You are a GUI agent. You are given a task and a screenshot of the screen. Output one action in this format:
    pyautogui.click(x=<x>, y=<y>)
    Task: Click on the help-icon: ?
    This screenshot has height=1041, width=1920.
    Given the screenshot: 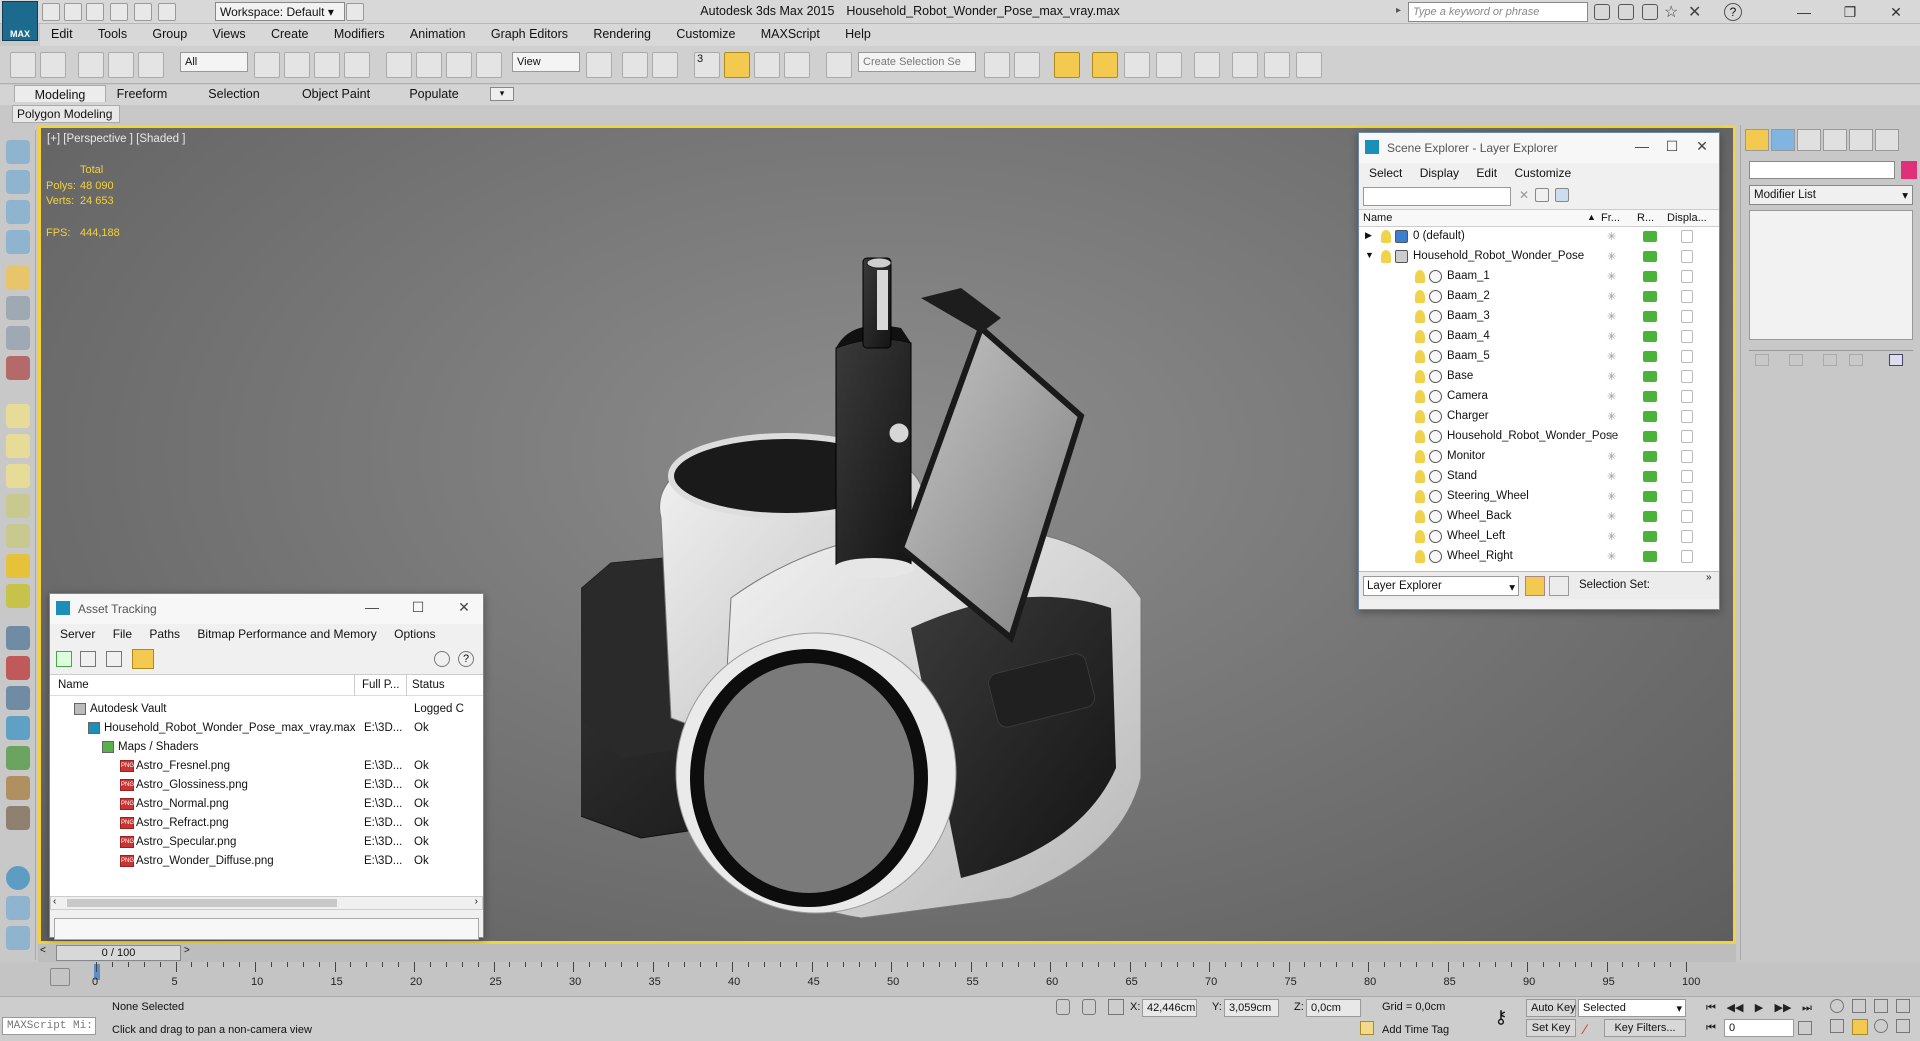 What is the action you would take?
    pyautogui.click(x=1733, y=12)
    